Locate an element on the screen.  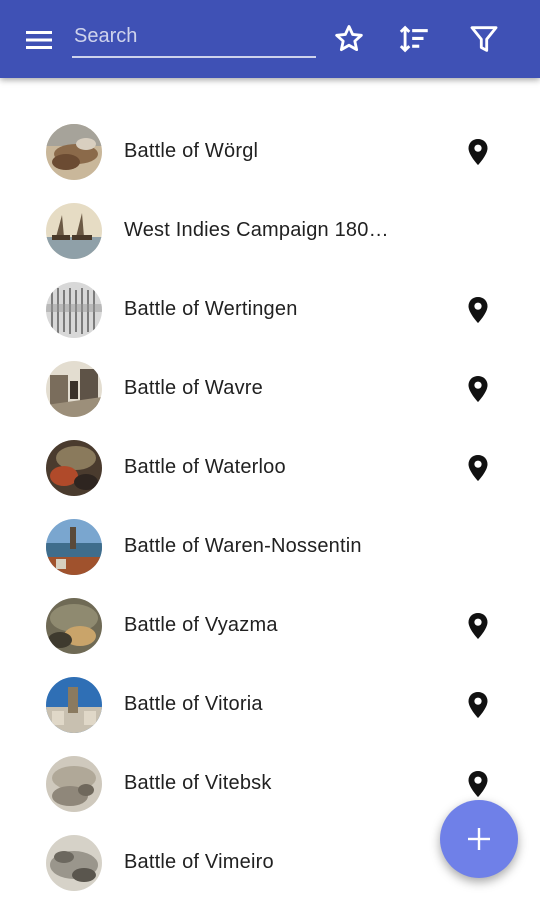
menu-button is located at coordinates (40, 40).